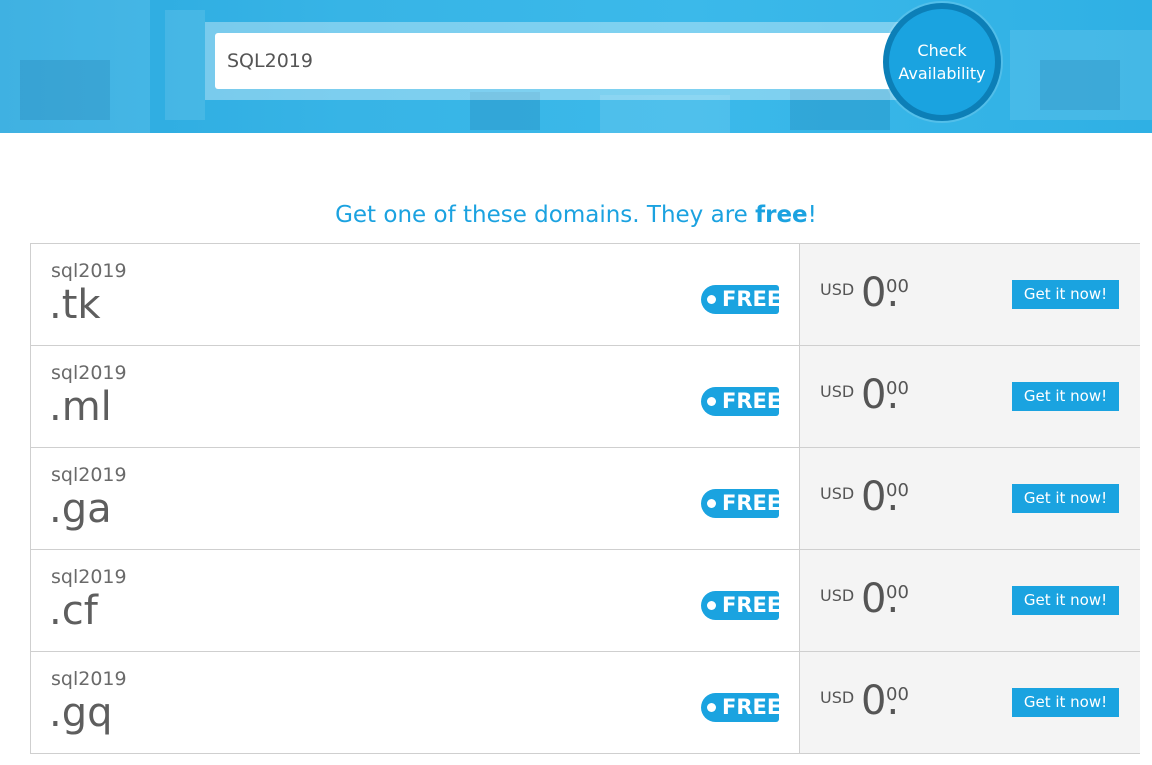  I want to click on free-domains-headline: Get one of these domains. They are free!, so click(576, 215).